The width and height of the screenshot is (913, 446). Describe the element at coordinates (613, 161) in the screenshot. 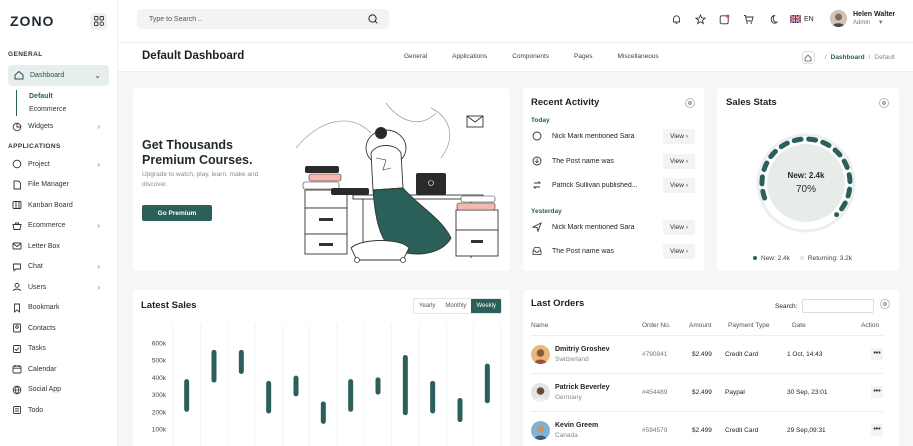

I see `activity-row: The Post name was View ›` at that location.